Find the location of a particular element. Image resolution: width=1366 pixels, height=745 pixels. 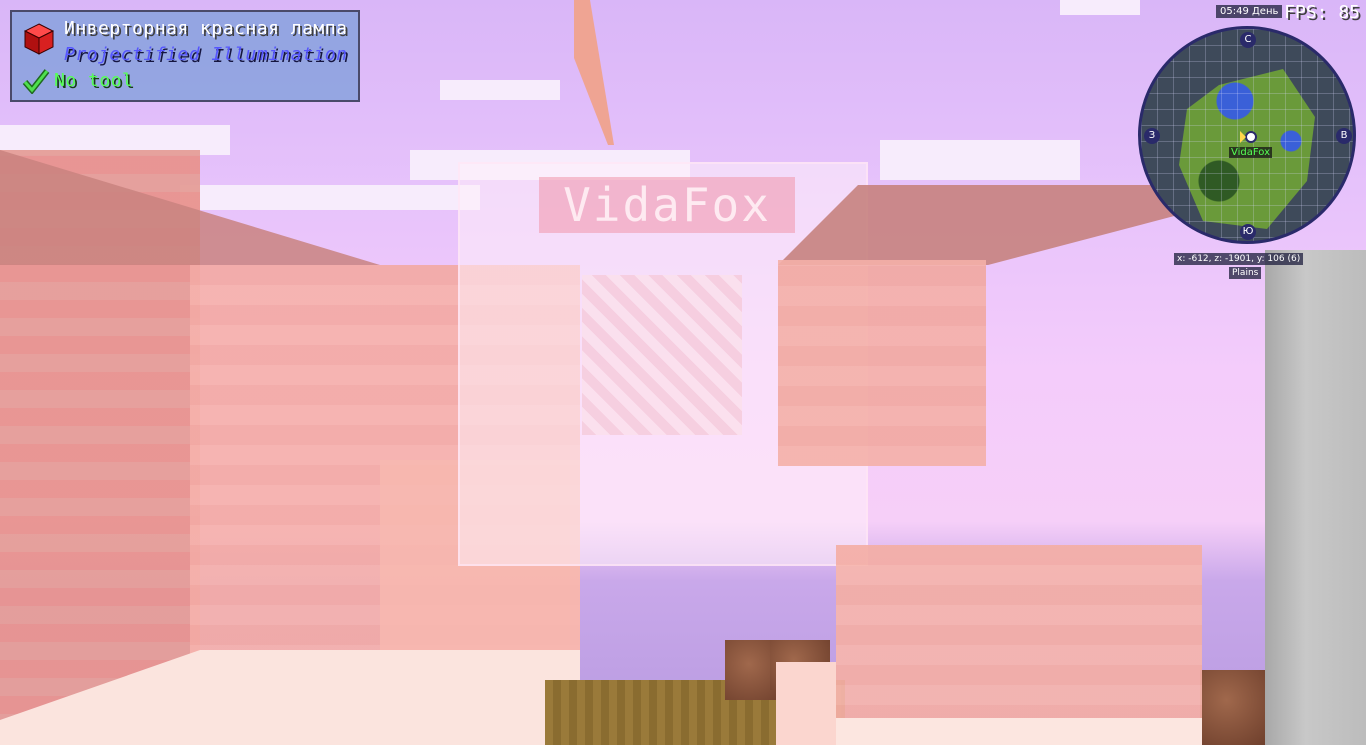

compass-west: З is located at coordinates (1152, 136).